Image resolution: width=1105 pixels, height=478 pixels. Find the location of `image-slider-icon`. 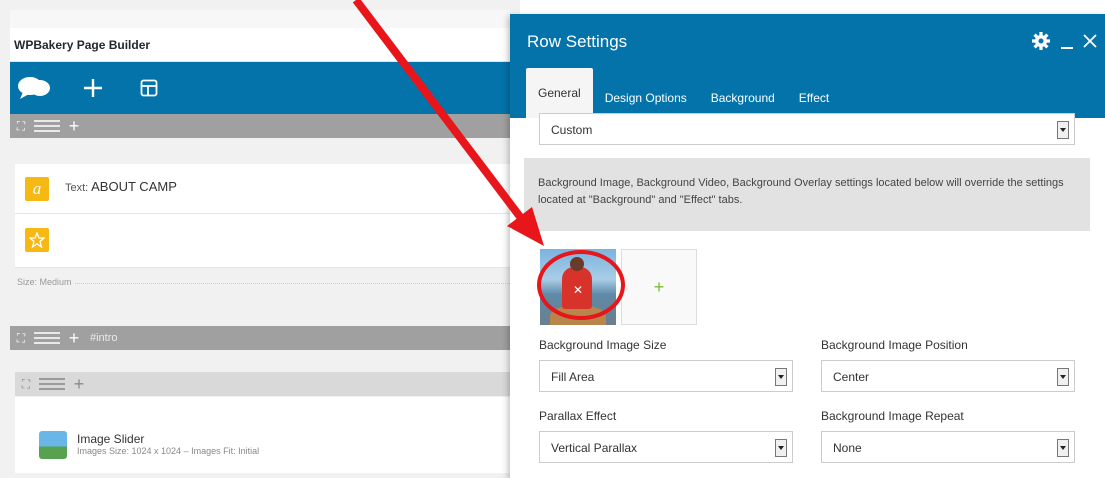

image-slider-icon is located at coordinates (53, 445).